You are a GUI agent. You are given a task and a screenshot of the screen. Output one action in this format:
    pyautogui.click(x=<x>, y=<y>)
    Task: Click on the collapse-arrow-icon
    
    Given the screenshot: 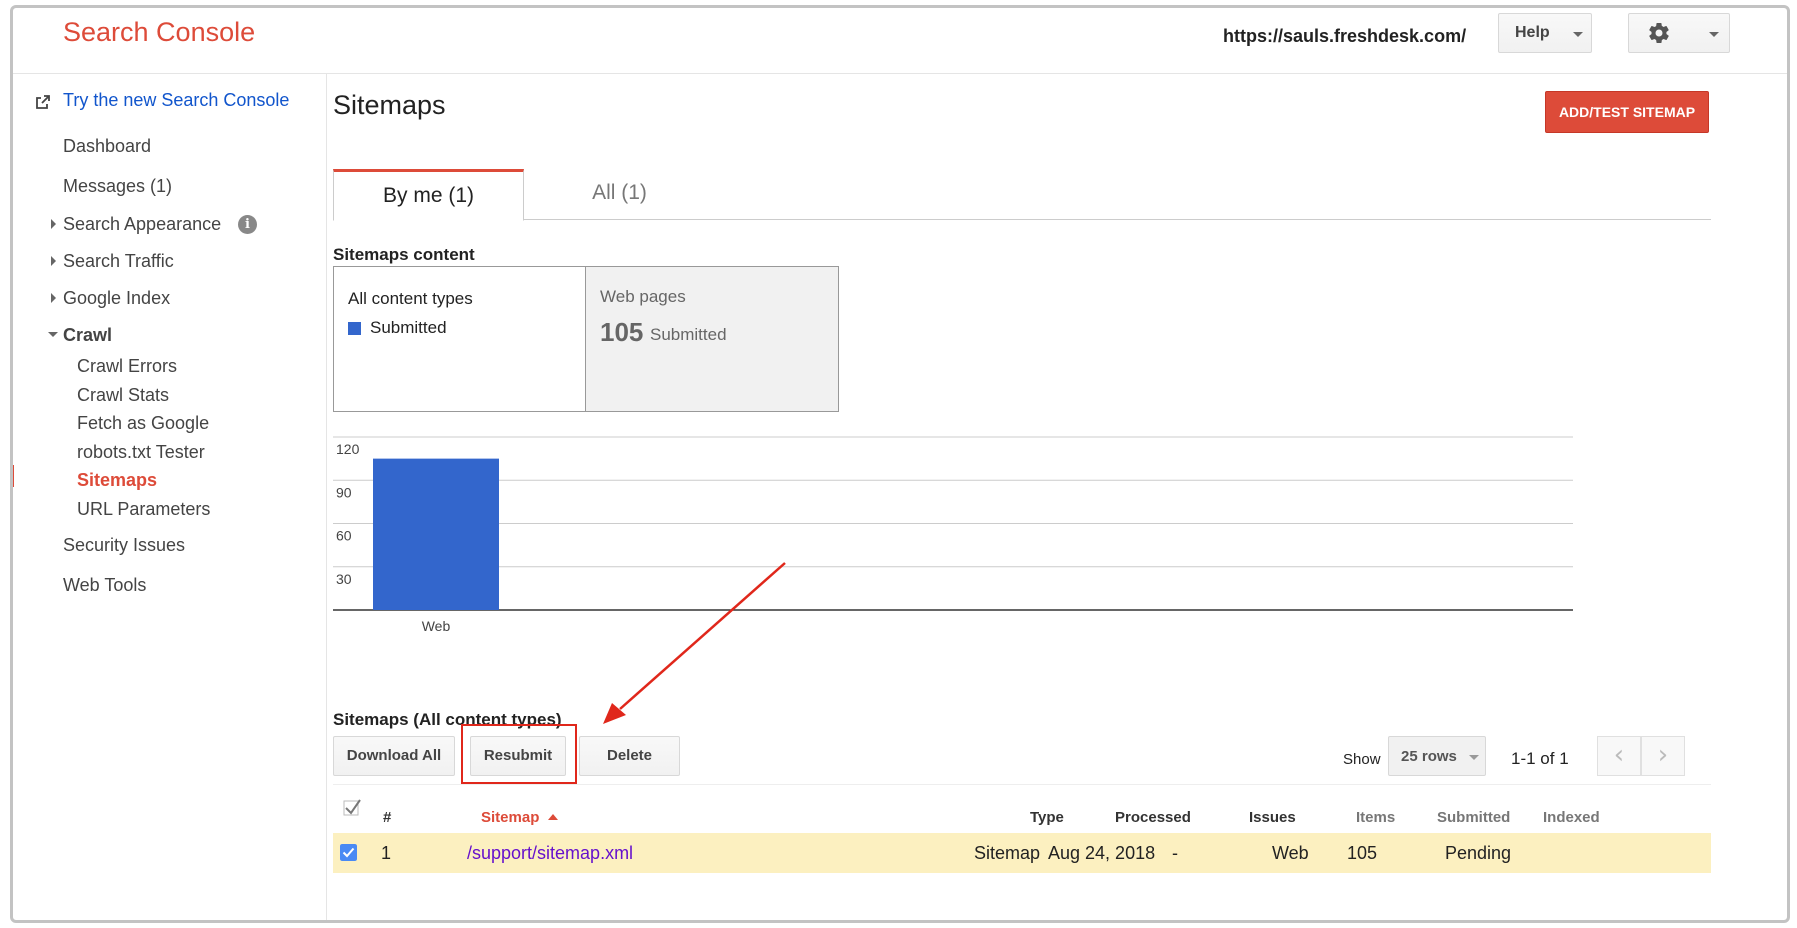 What is the action you would take?
    pyautogui.click(x=53, y=334)
    